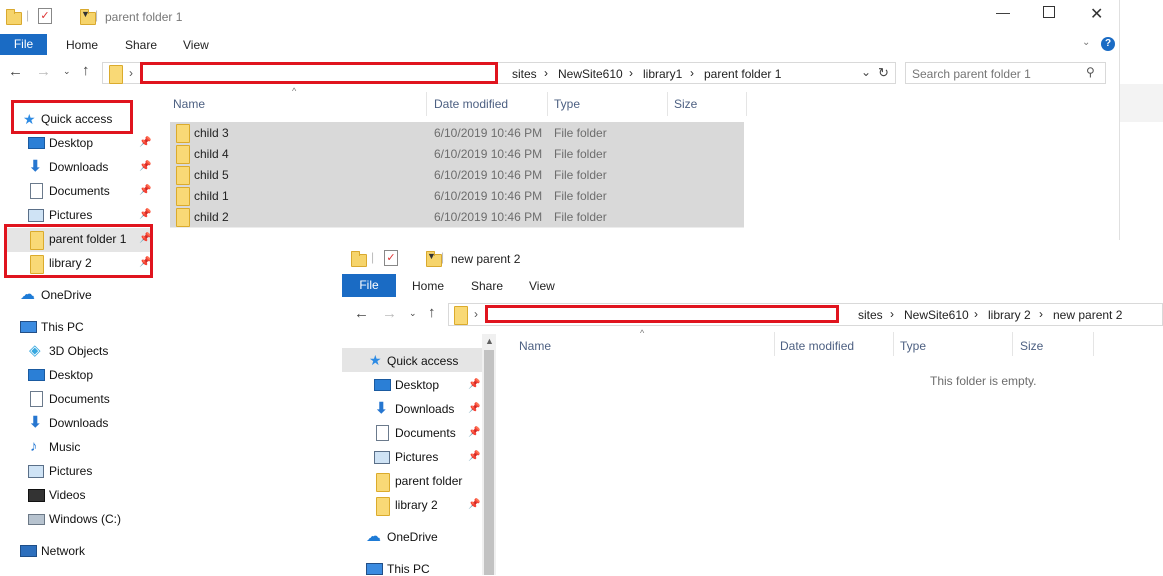 The height and width of the screenshot is (576, 1163). I want to click on nav-network: Network, so click(63, 551).